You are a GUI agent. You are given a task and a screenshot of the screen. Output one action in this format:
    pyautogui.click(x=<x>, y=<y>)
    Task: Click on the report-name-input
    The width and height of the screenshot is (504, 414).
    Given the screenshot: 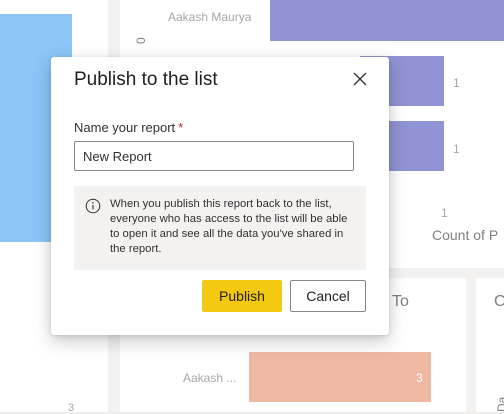 What is the action you would take?
    pyautogui.click(x=214, y=156)
    